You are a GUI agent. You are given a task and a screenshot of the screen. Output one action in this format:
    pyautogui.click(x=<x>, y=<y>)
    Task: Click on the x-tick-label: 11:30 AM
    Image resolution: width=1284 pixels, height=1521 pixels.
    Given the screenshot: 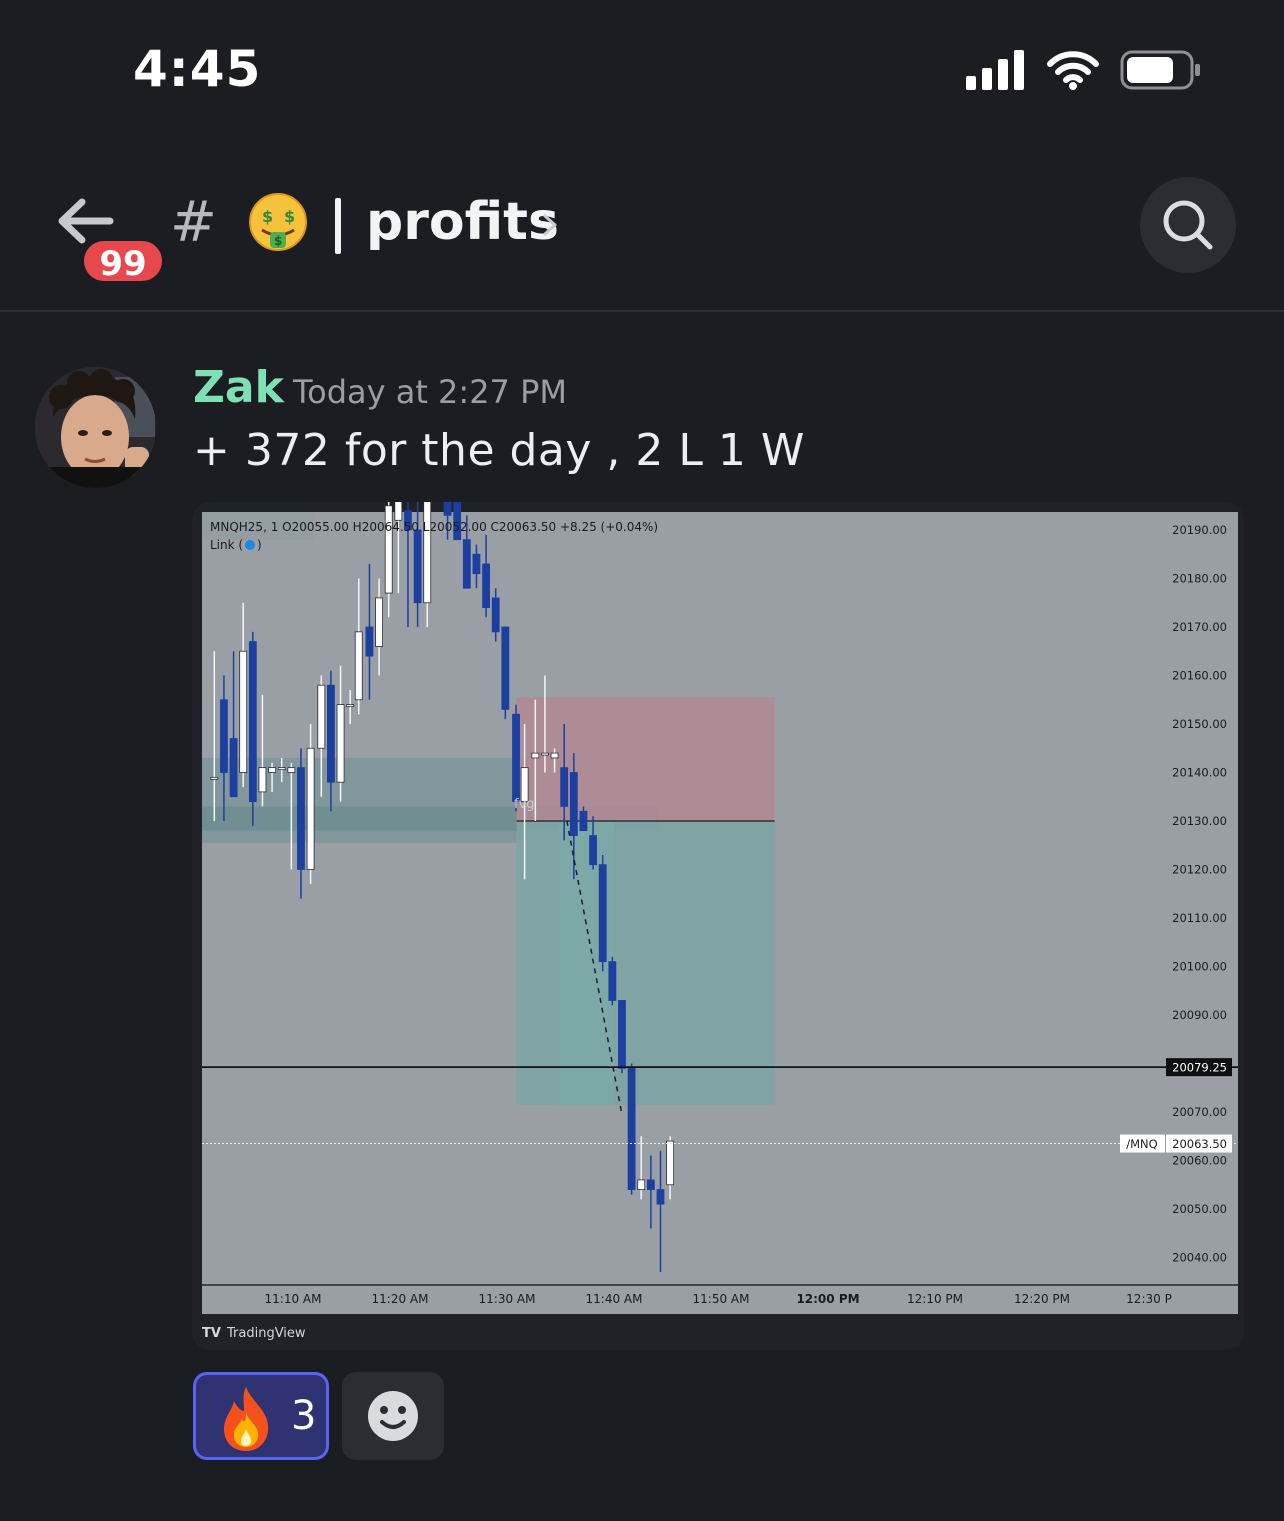 What is the action you would take?
    pyautogui.click(x=507, y=1299)
    